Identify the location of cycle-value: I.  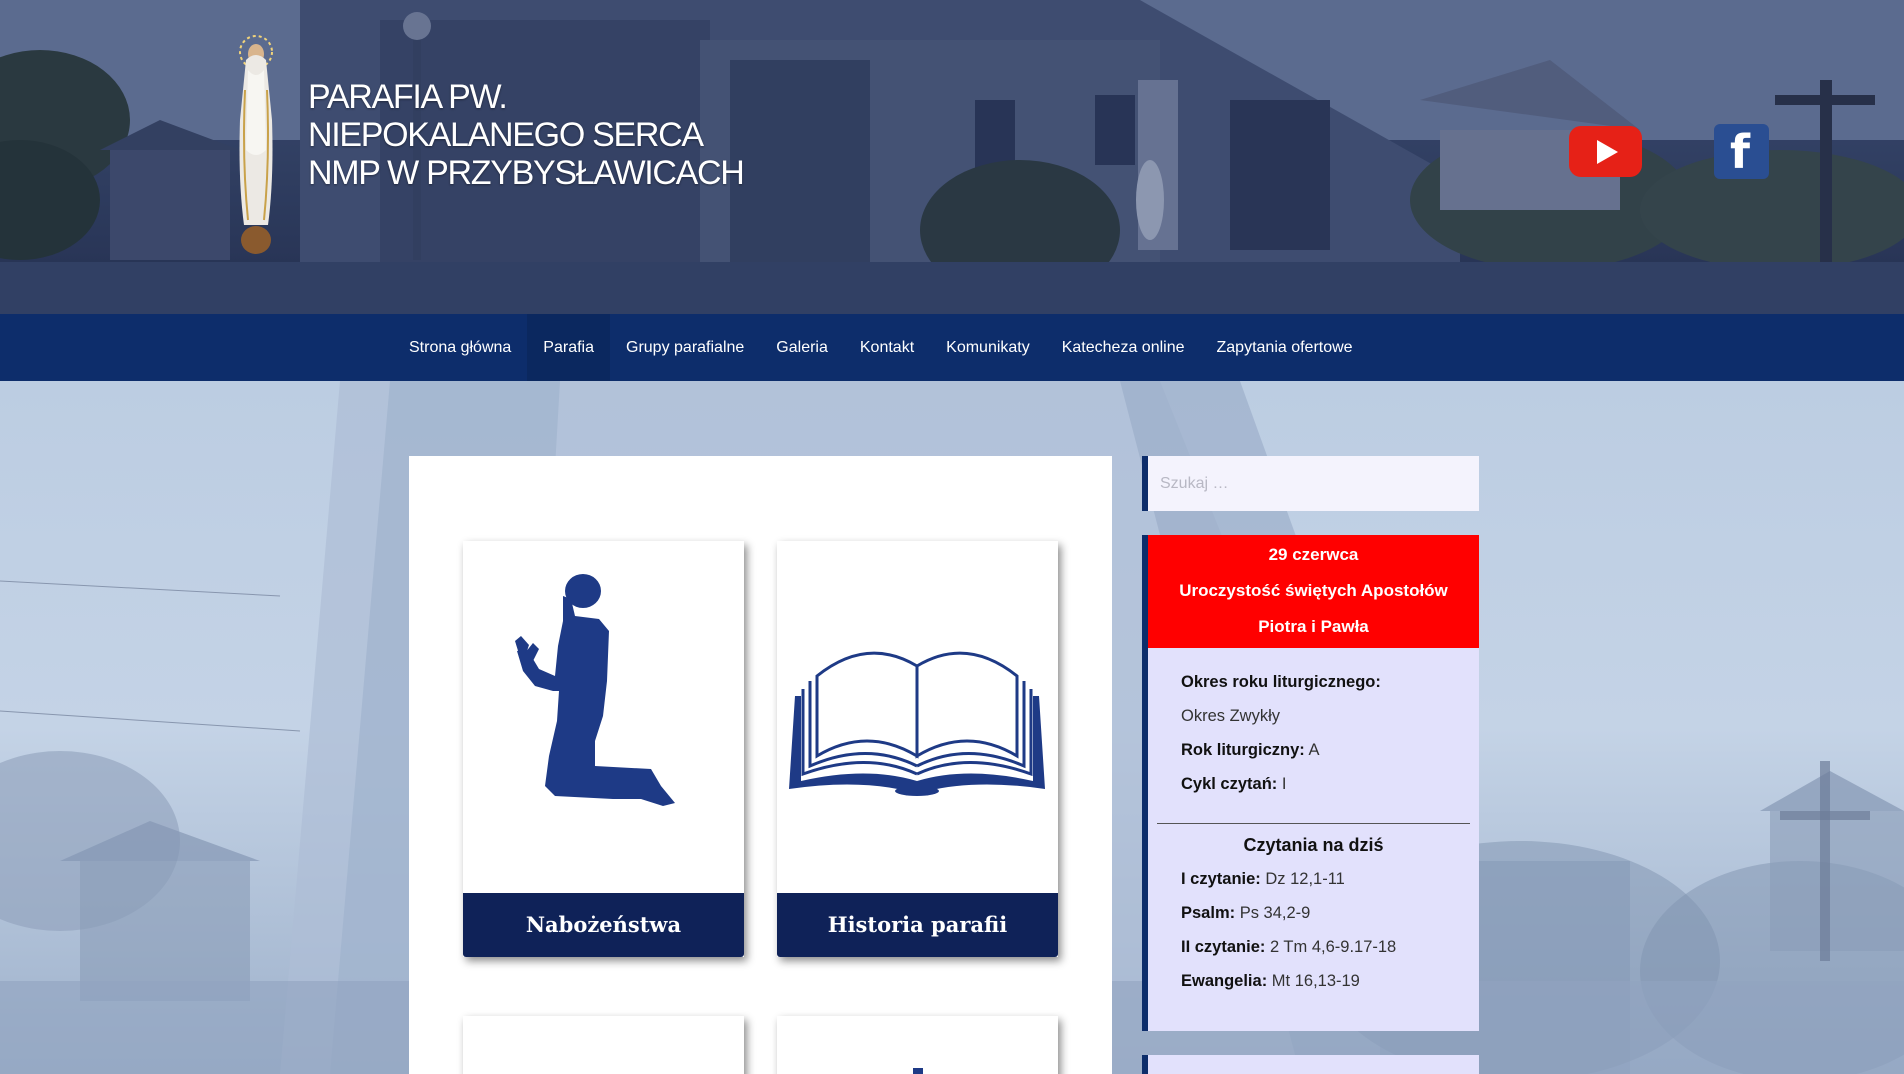
(1284, 784).